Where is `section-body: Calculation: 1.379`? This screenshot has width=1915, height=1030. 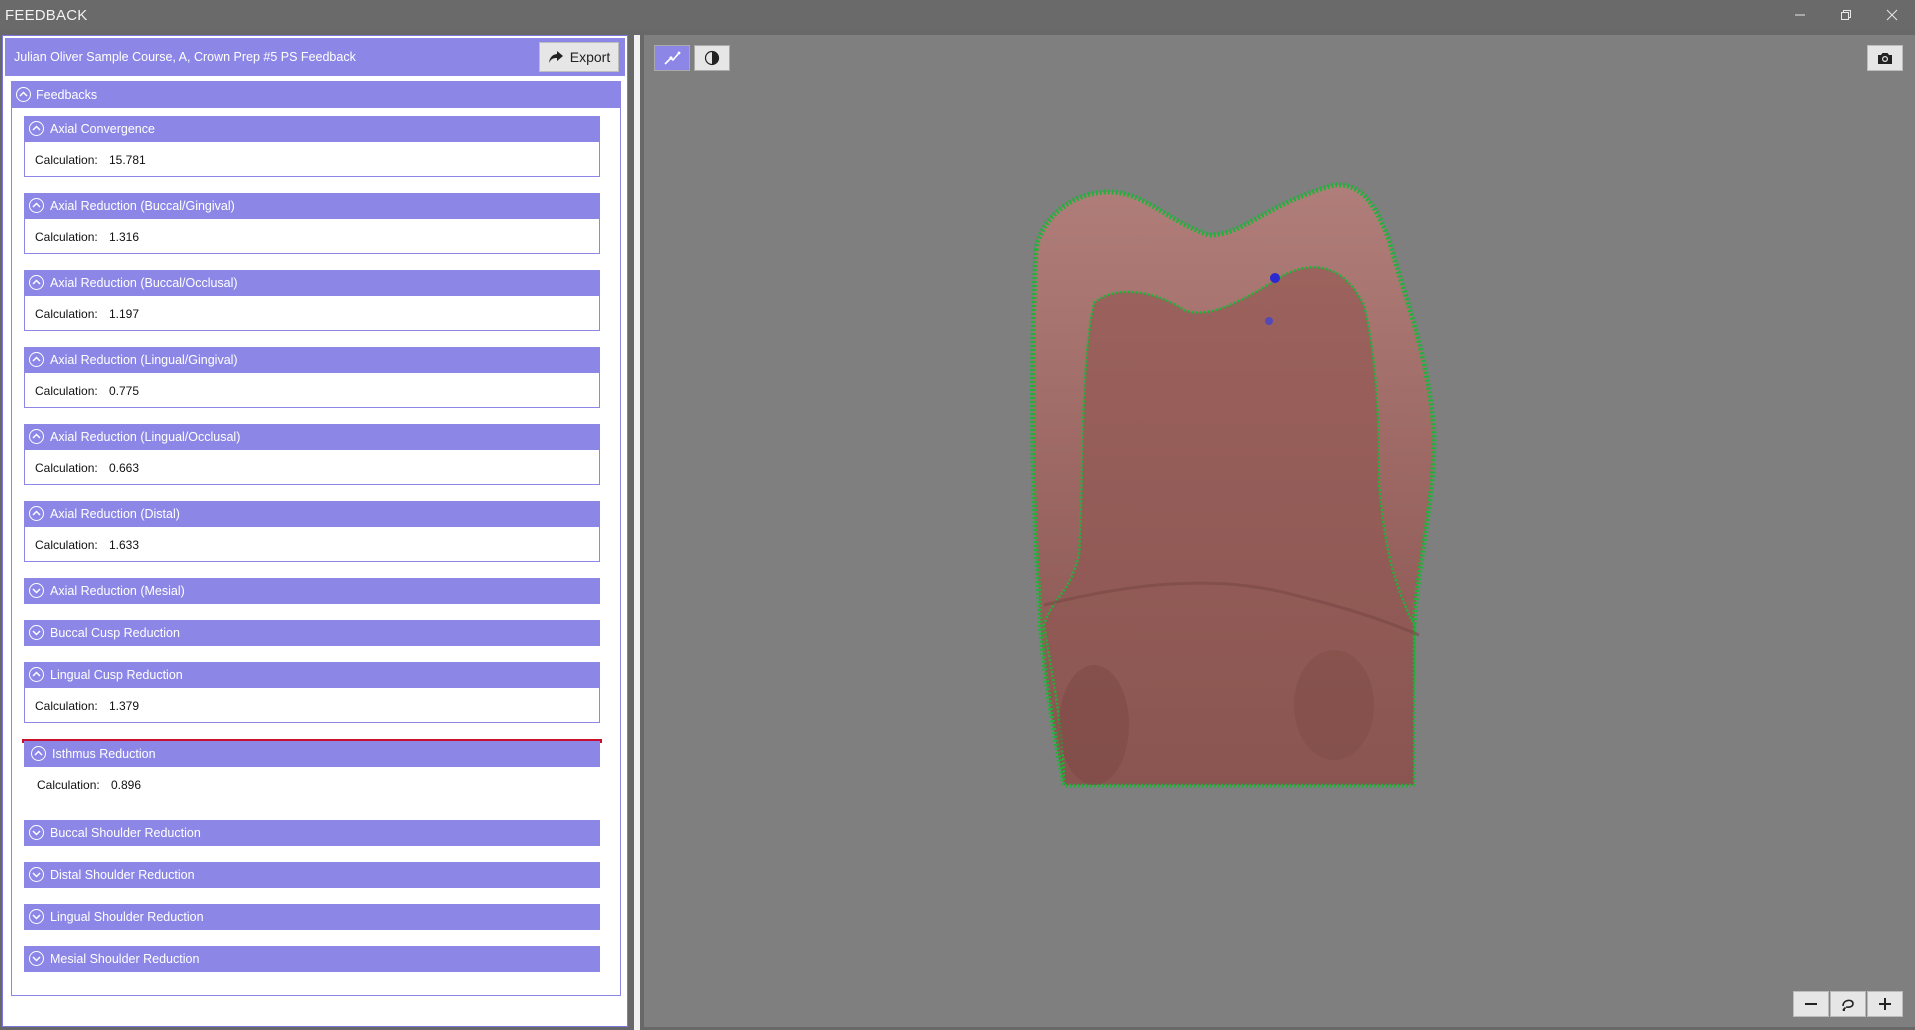
section-body: Calculation: 1.379 is located at coordinates (312, 705).